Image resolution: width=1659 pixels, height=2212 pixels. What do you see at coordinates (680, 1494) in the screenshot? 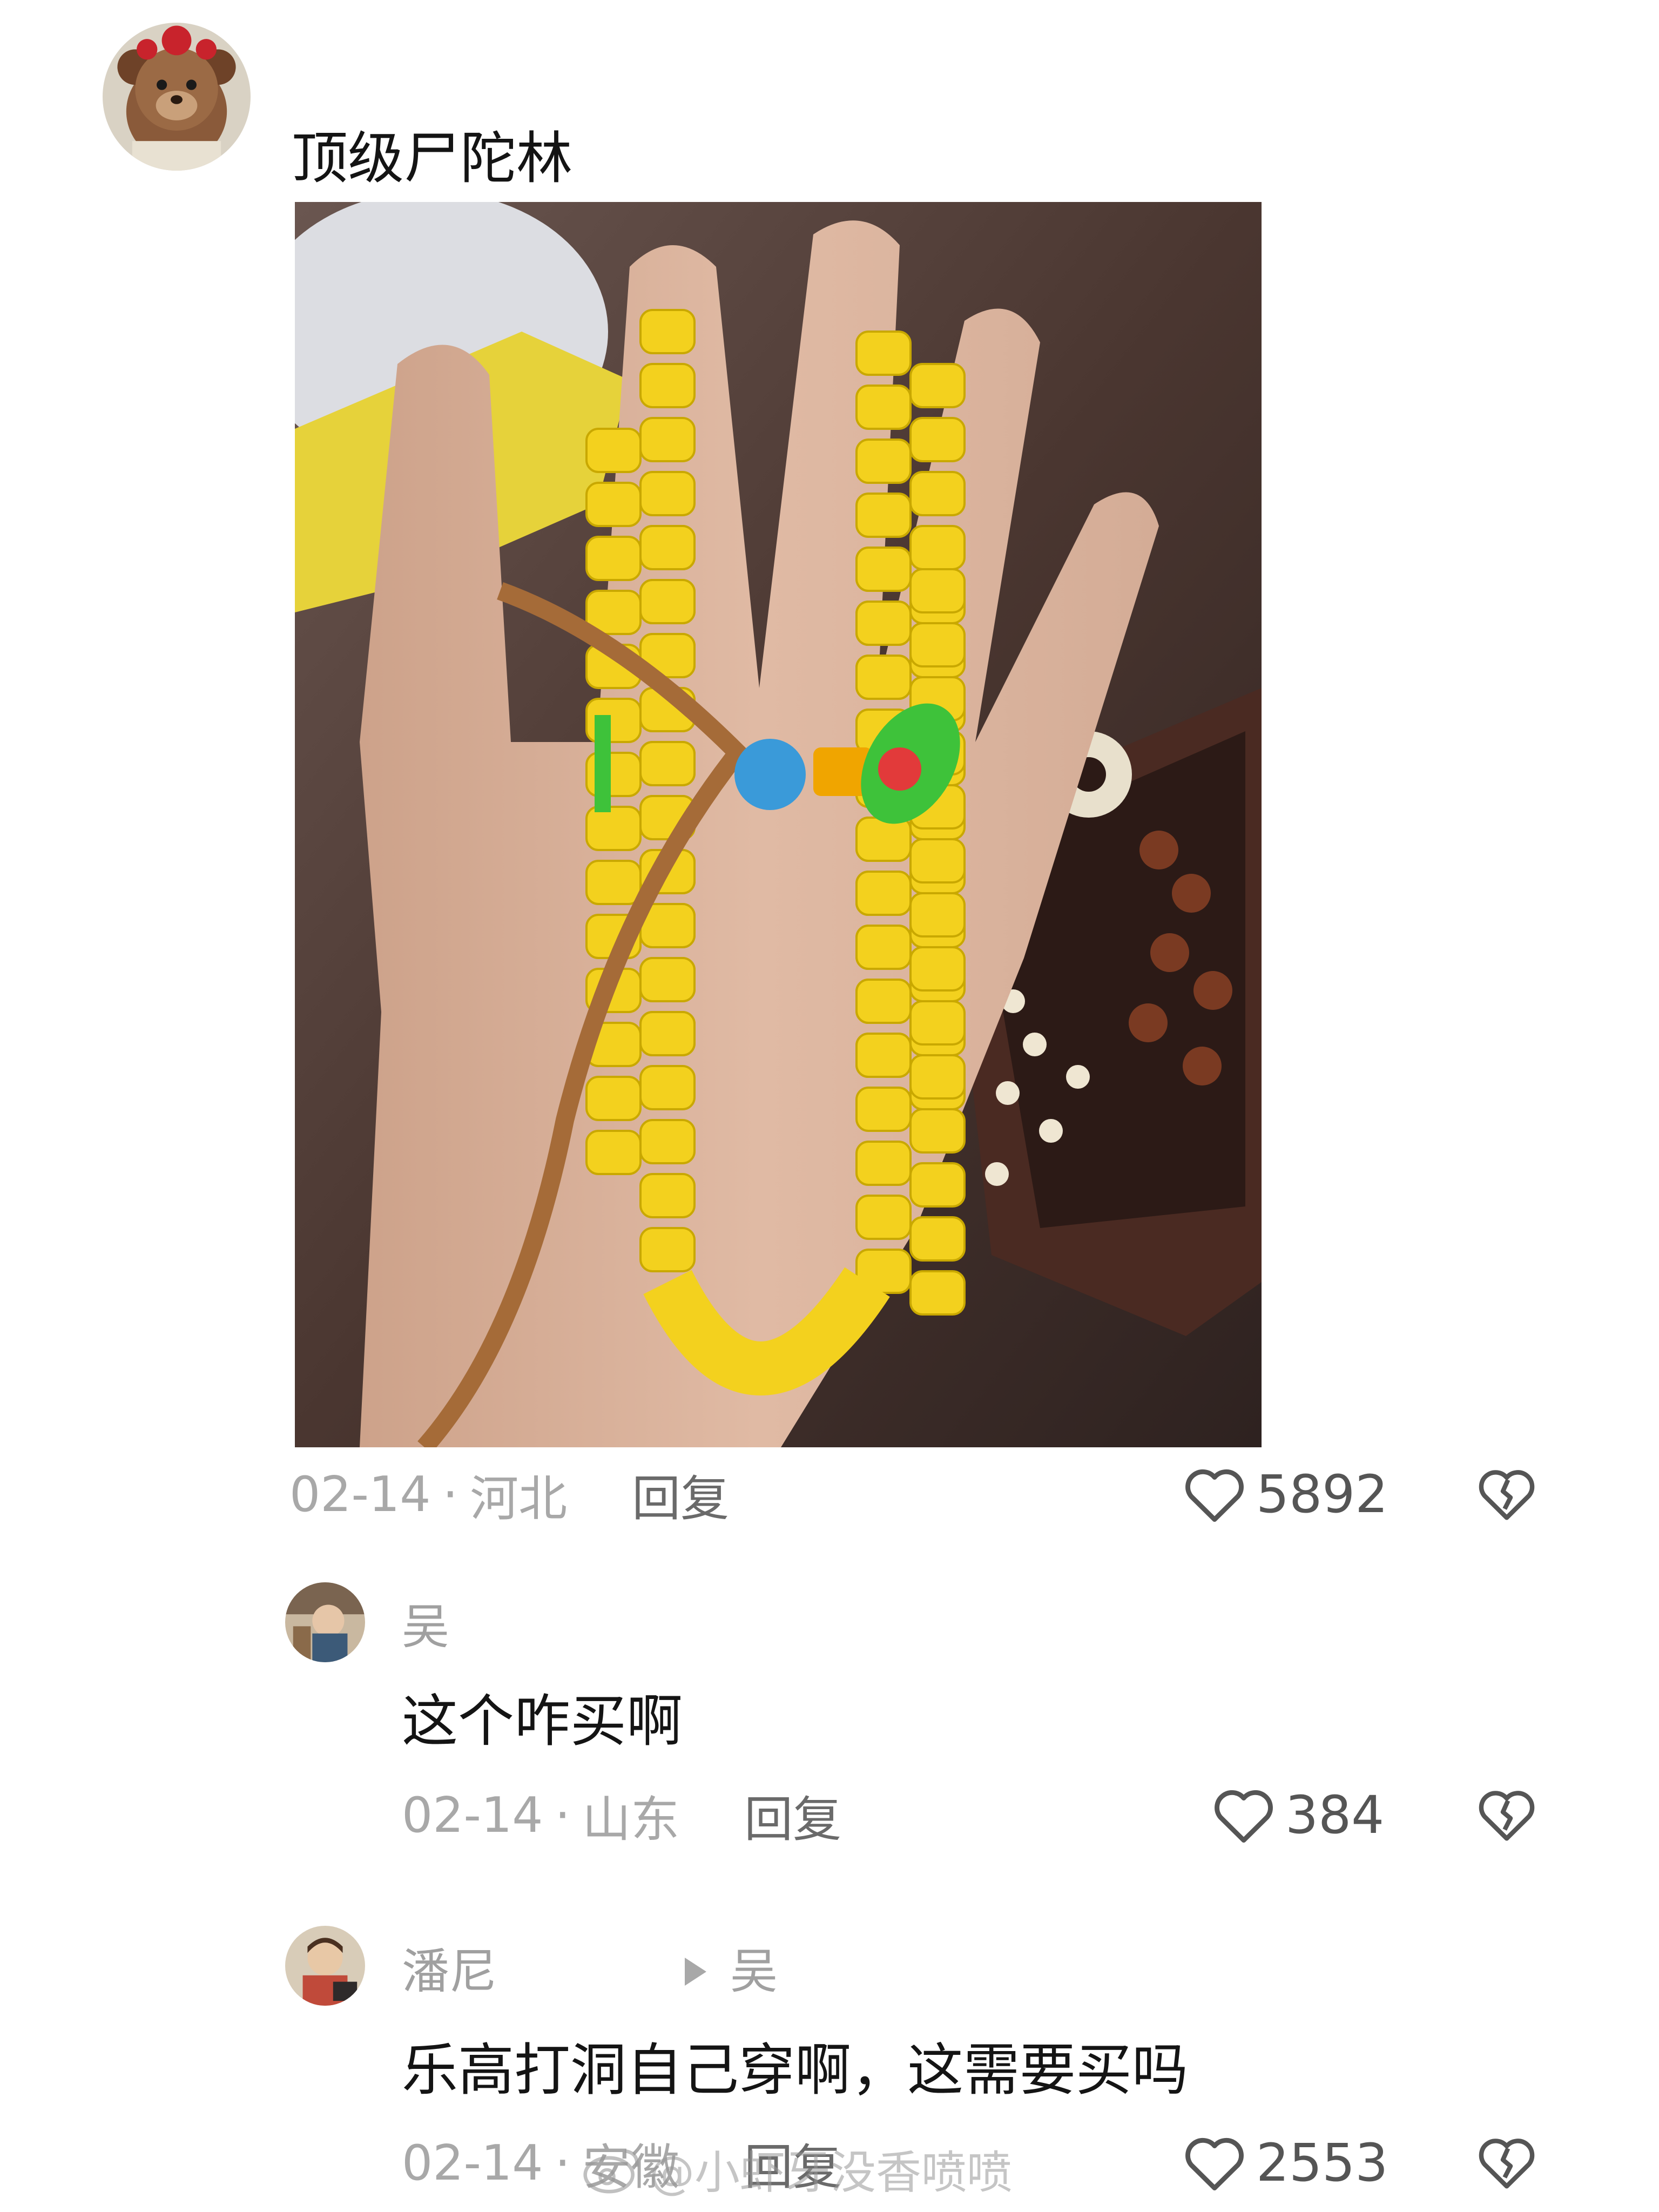
I see `post-reply-button: 回复` at bounding box center [680, 1494].